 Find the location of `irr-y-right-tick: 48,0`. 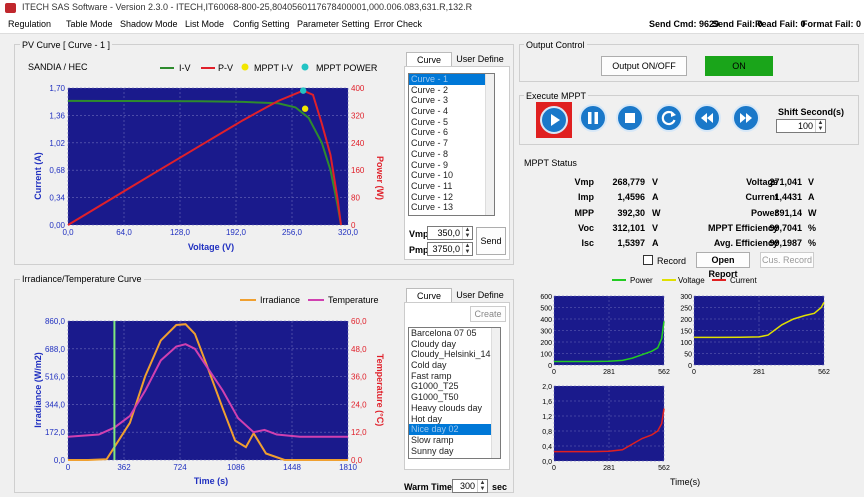

irr-y-right-tick: 48,0 is located at coordinates (359, 349).